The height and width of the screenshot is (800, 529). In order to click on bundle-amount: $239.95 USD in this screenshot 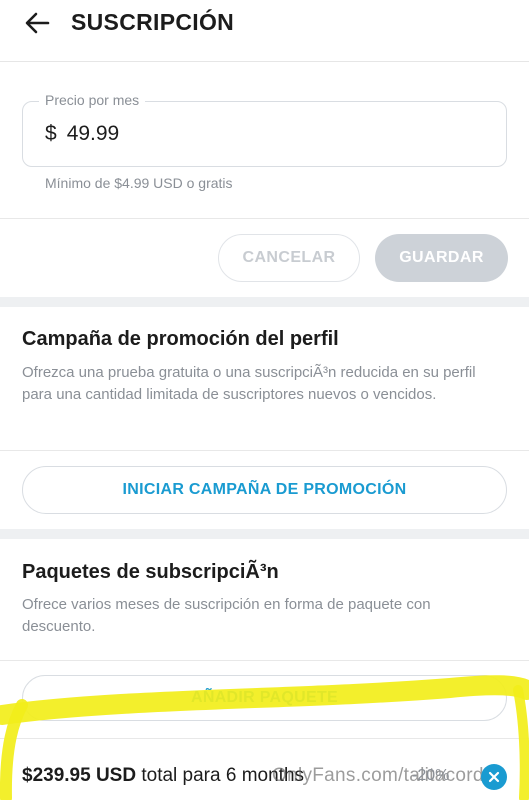, I will do `click(79, 775)`.